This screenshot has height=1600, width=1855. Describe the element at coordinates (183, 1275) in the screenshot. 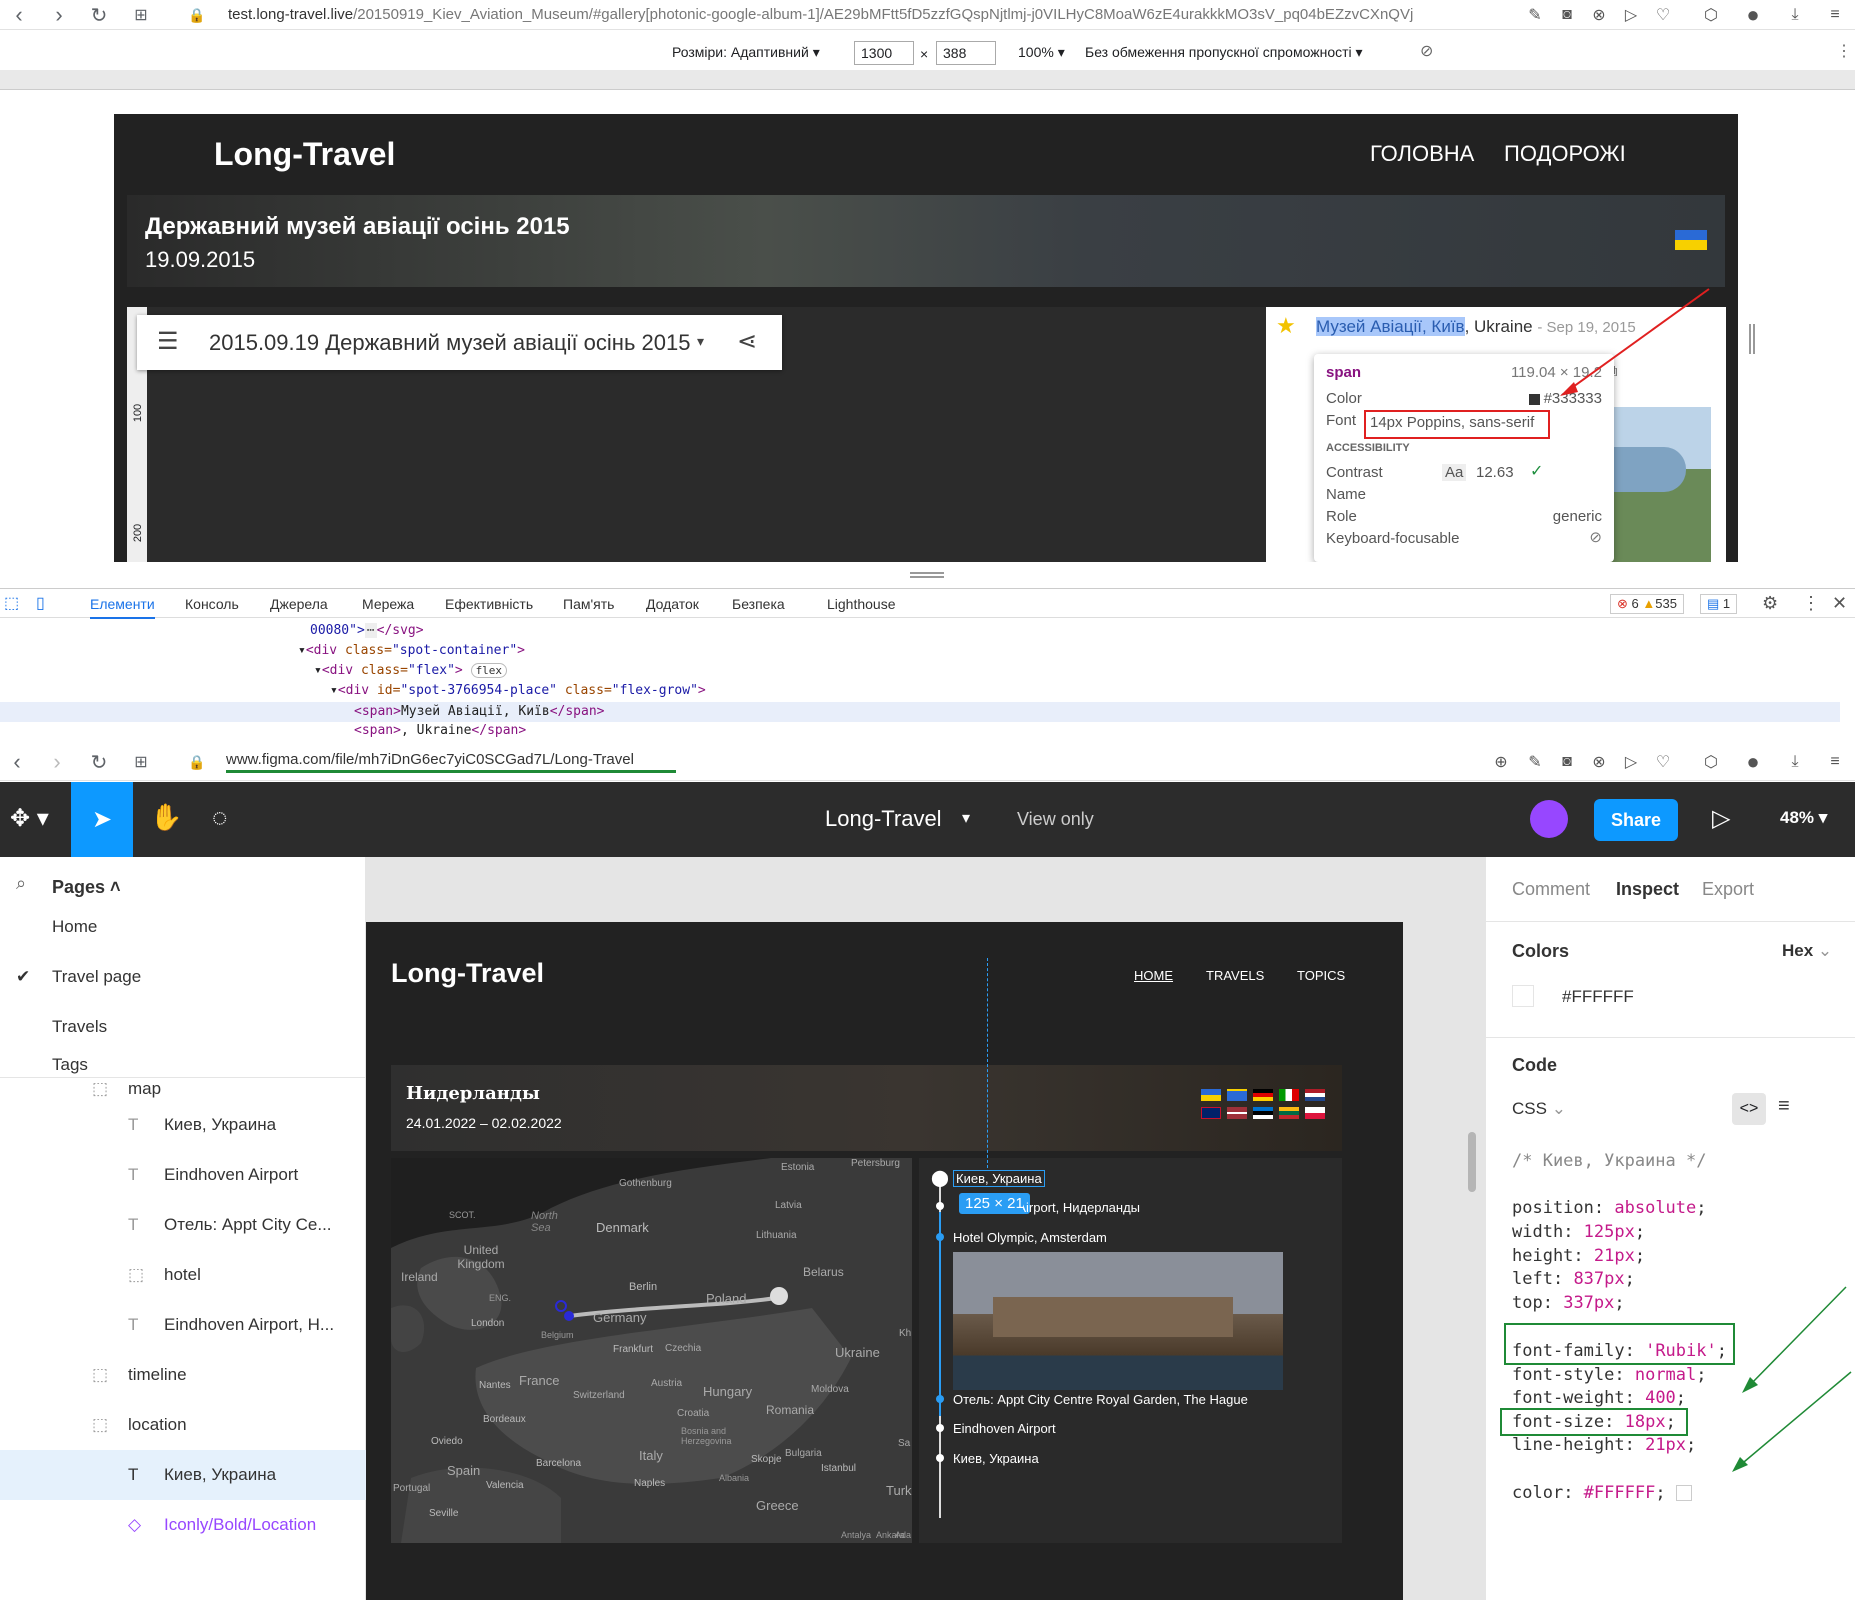

I see `layer-hotel: ⬚ hotel` at that location.